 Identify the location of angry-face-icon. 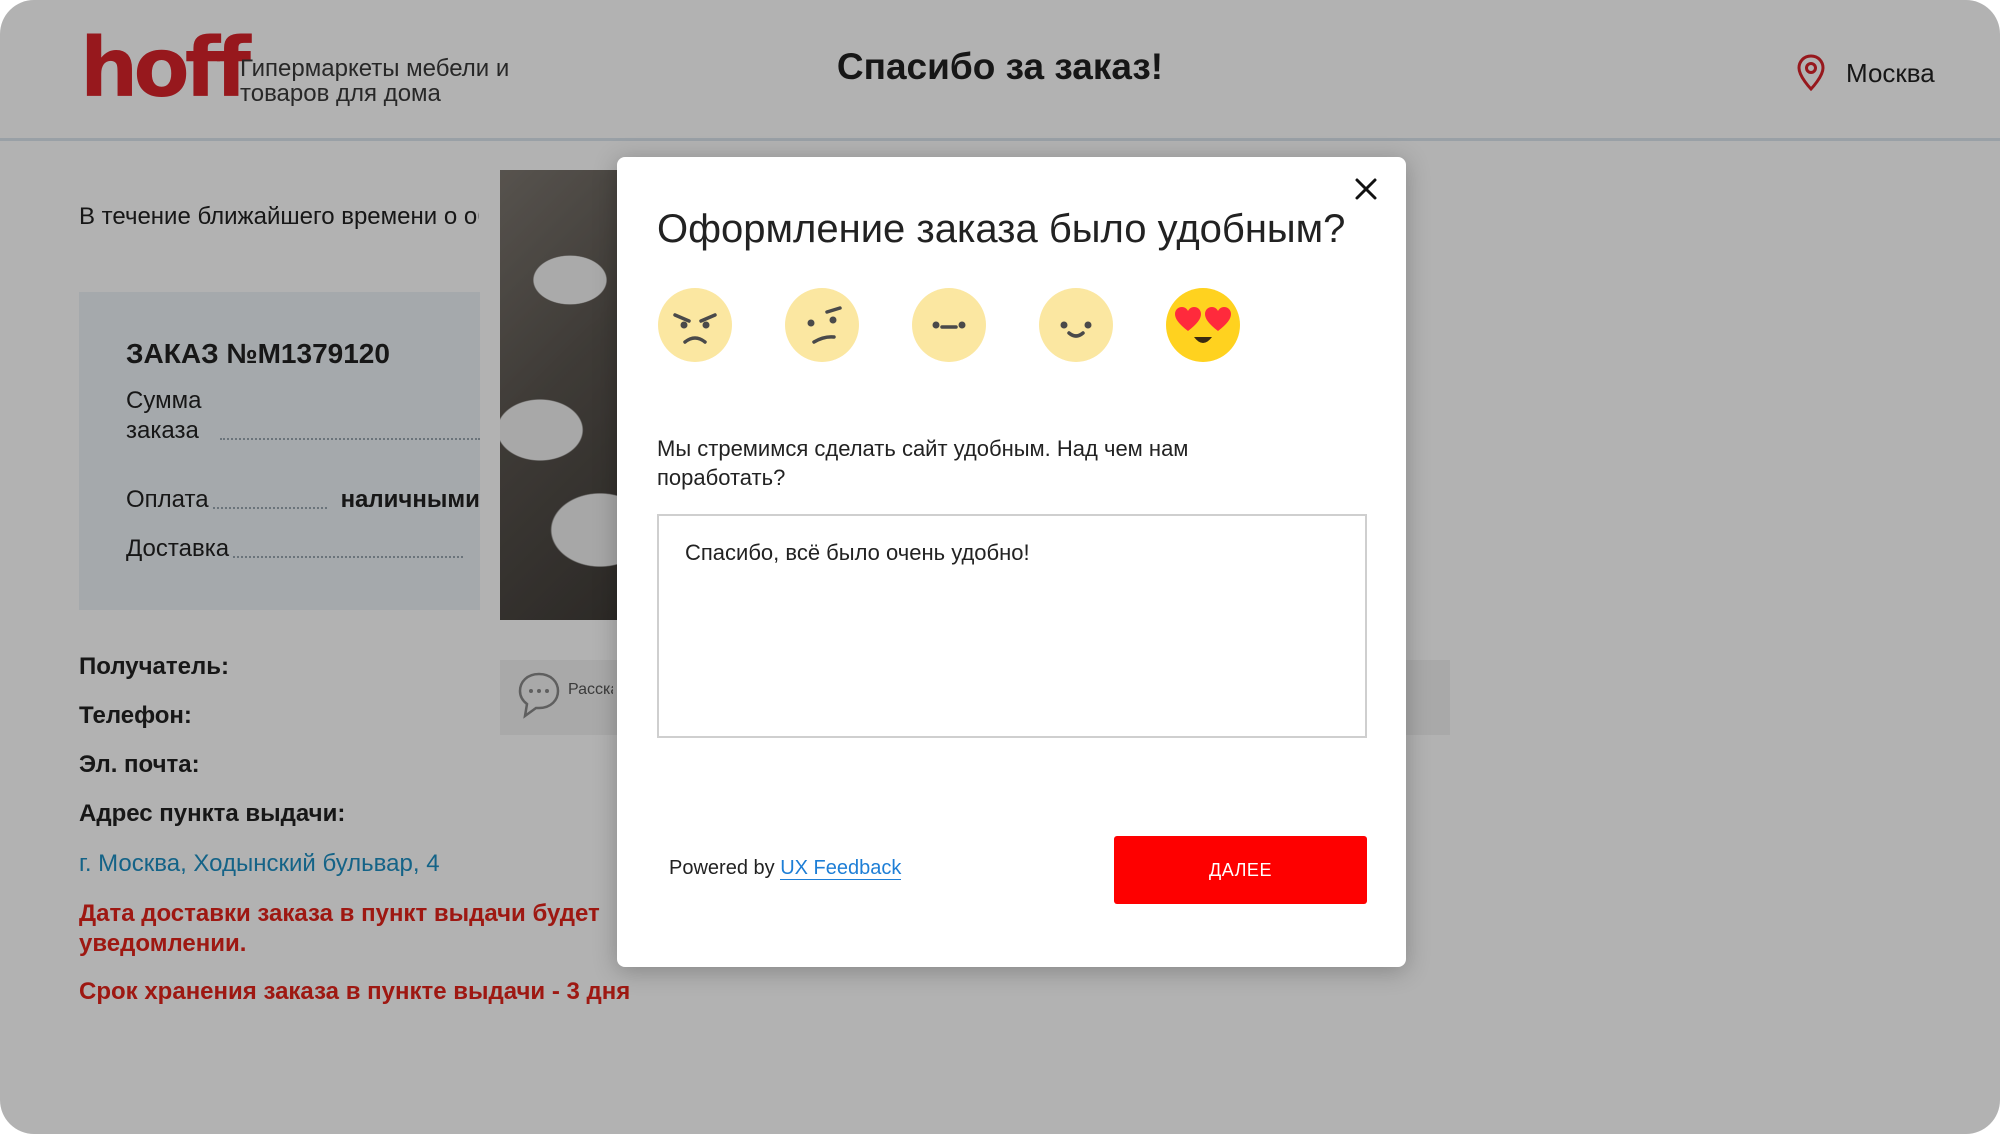
(695, 325).